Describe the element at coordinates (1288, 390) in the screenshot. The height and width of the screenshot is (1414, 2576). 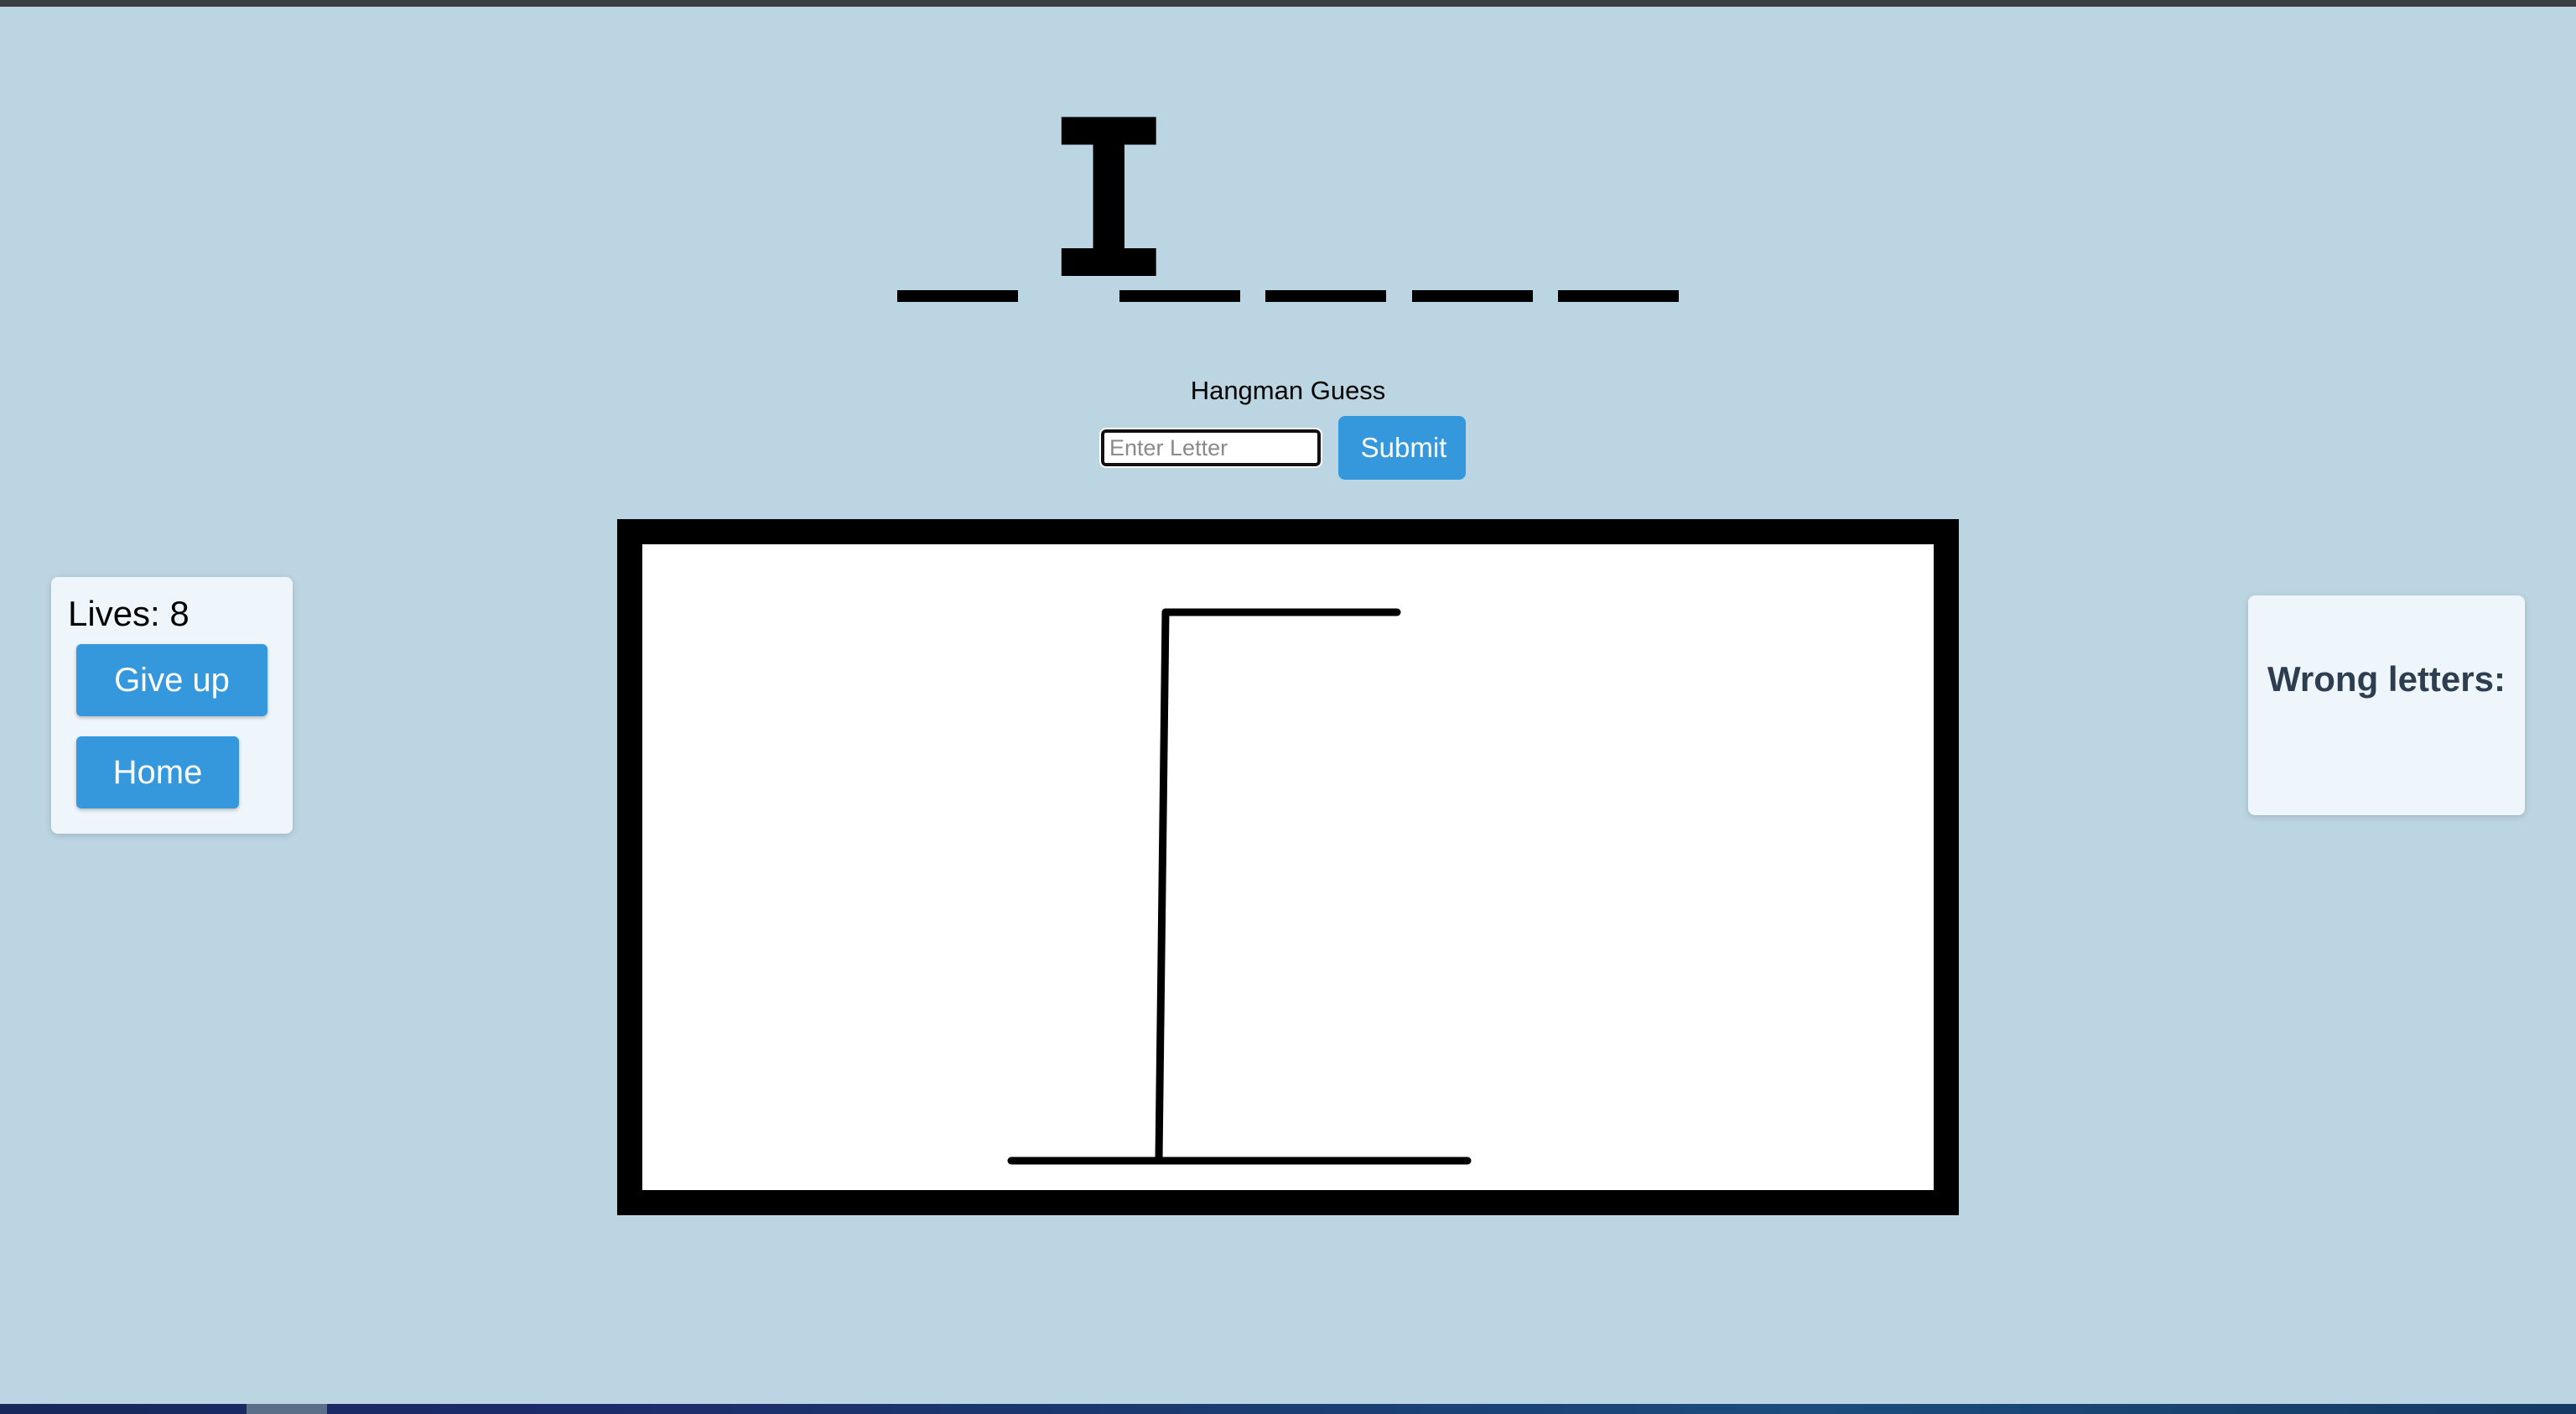
I see `guess-label: Hangman Guess` at that location.